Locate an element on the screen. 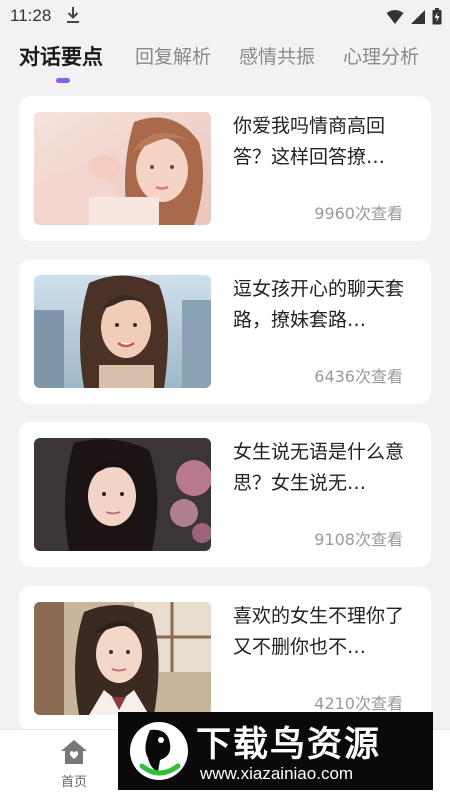 This screenshot has height=800, width=450. wifi-icon is located at coordinates (395, 19).